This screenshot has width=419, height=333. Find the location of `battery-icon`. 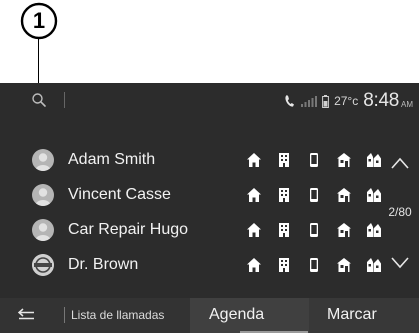

battery-icon is located at coordinates (325, 101).